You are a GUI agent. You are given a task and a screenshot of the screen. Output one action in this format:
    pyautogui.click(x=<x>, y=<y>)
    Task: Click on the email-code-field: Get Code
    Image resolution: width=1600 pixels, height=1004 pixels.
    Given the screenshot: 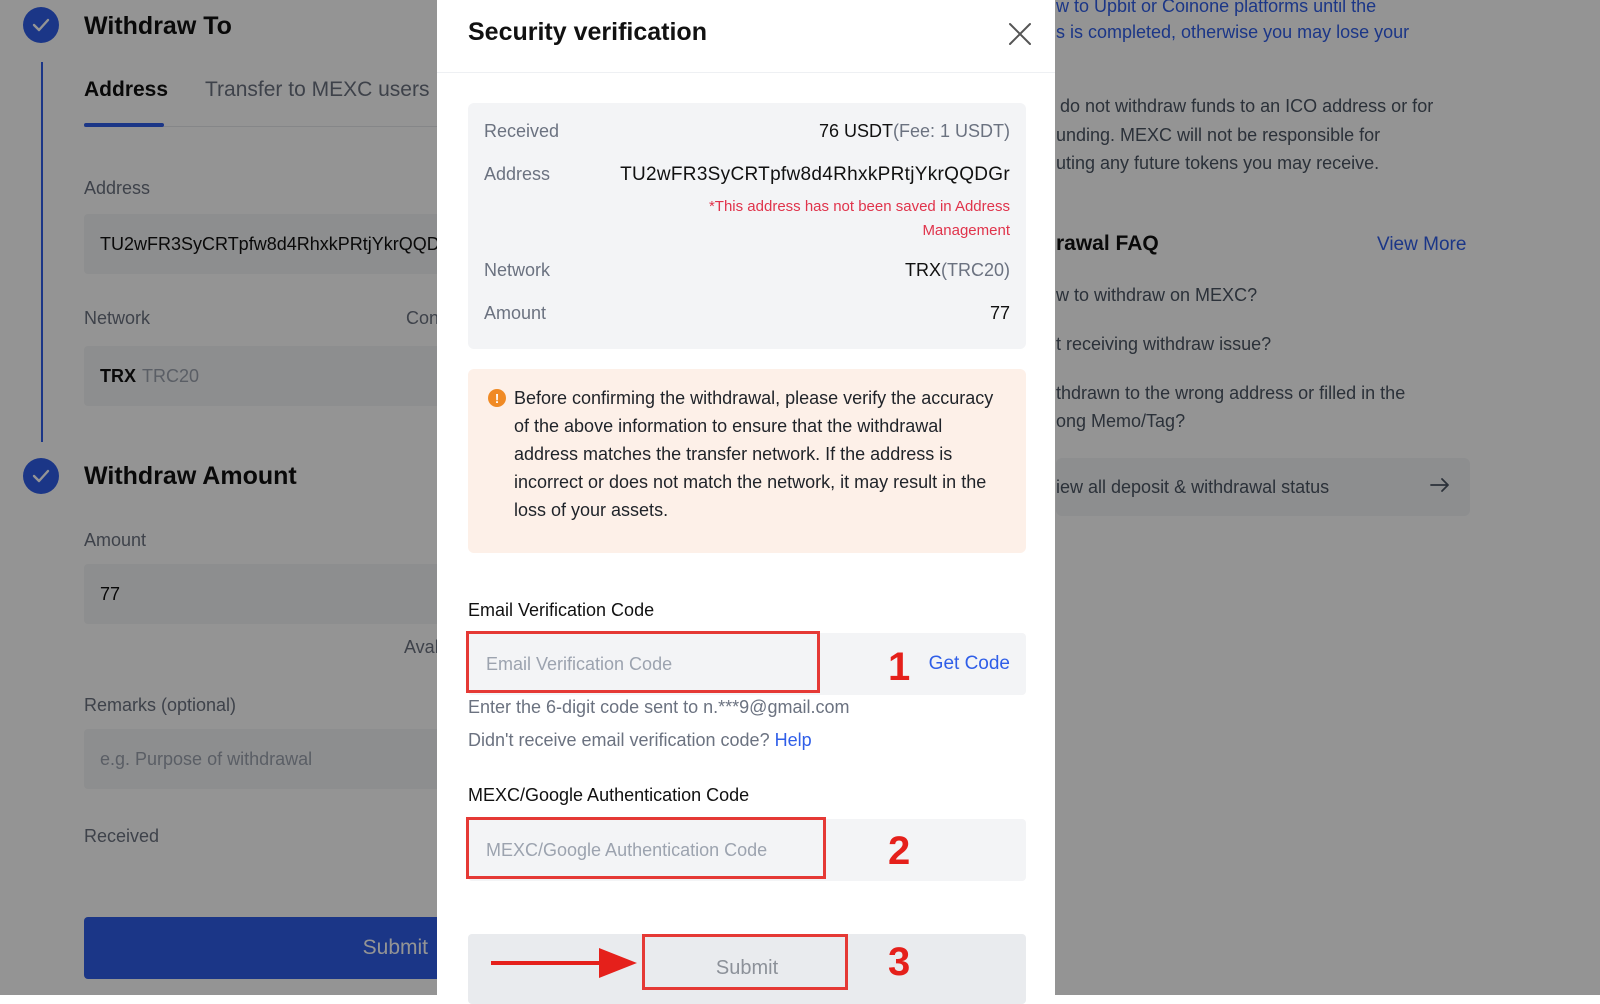 What is the action you would take?
    pyautogui.click(x=747, y=664)
    